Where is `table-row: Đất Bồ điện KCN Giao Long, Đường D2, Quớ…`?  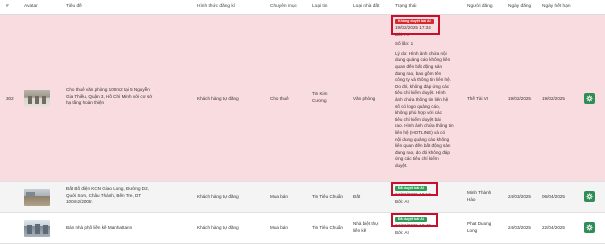 table-row: Đất Bồ điện KCN Giao Long, Đường D2, Quớ… is located at coordinates (302, 197).